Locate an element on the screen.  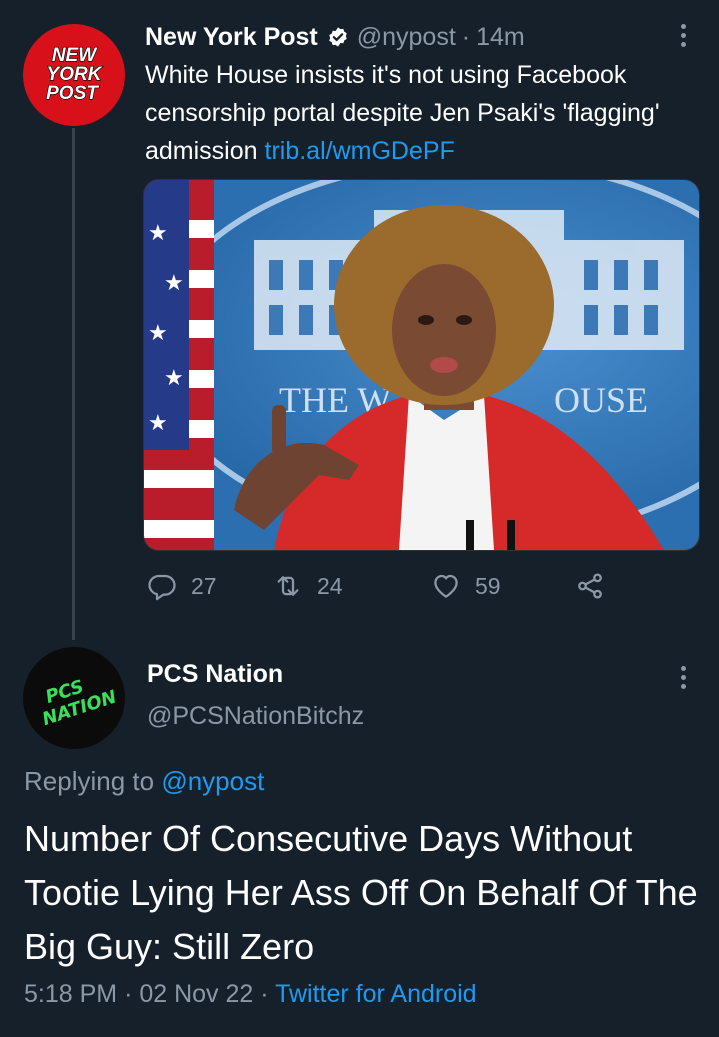
replying-to-line: Replying to @nypost is located at coordinates (144, 781).